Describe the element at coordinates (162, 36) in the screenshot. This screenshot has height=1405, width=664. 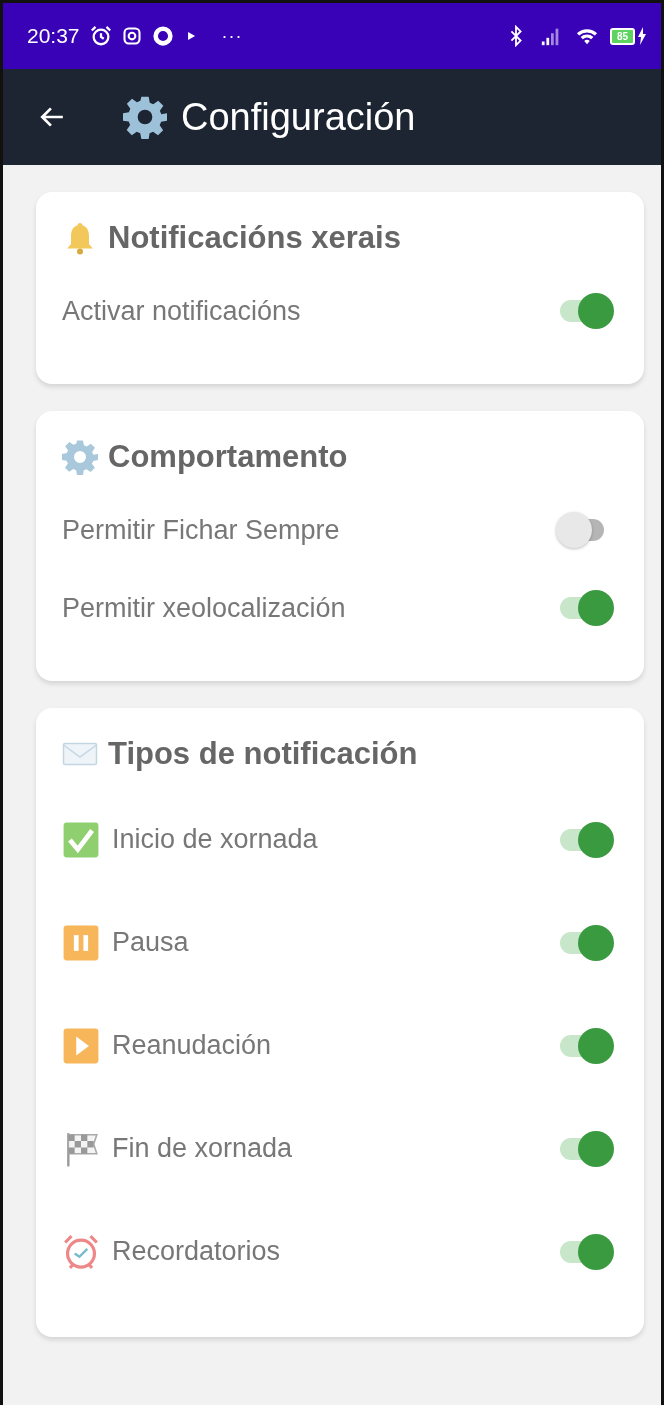
I see `circle-icon` at that location.